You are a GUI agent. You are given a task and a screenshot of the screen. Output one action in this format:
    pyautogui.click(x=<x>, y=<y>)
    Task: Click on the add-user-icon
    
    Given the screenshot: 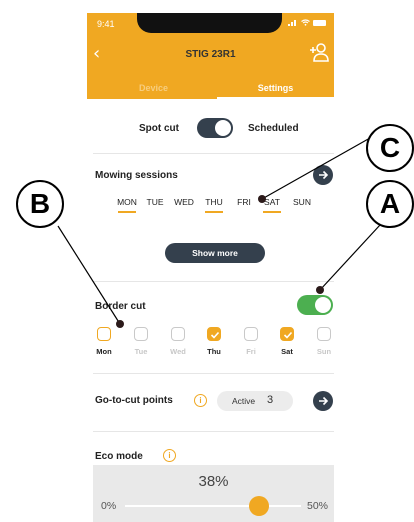 What is the action you would take?
    pyautogui.click(x=319, y=52)
    